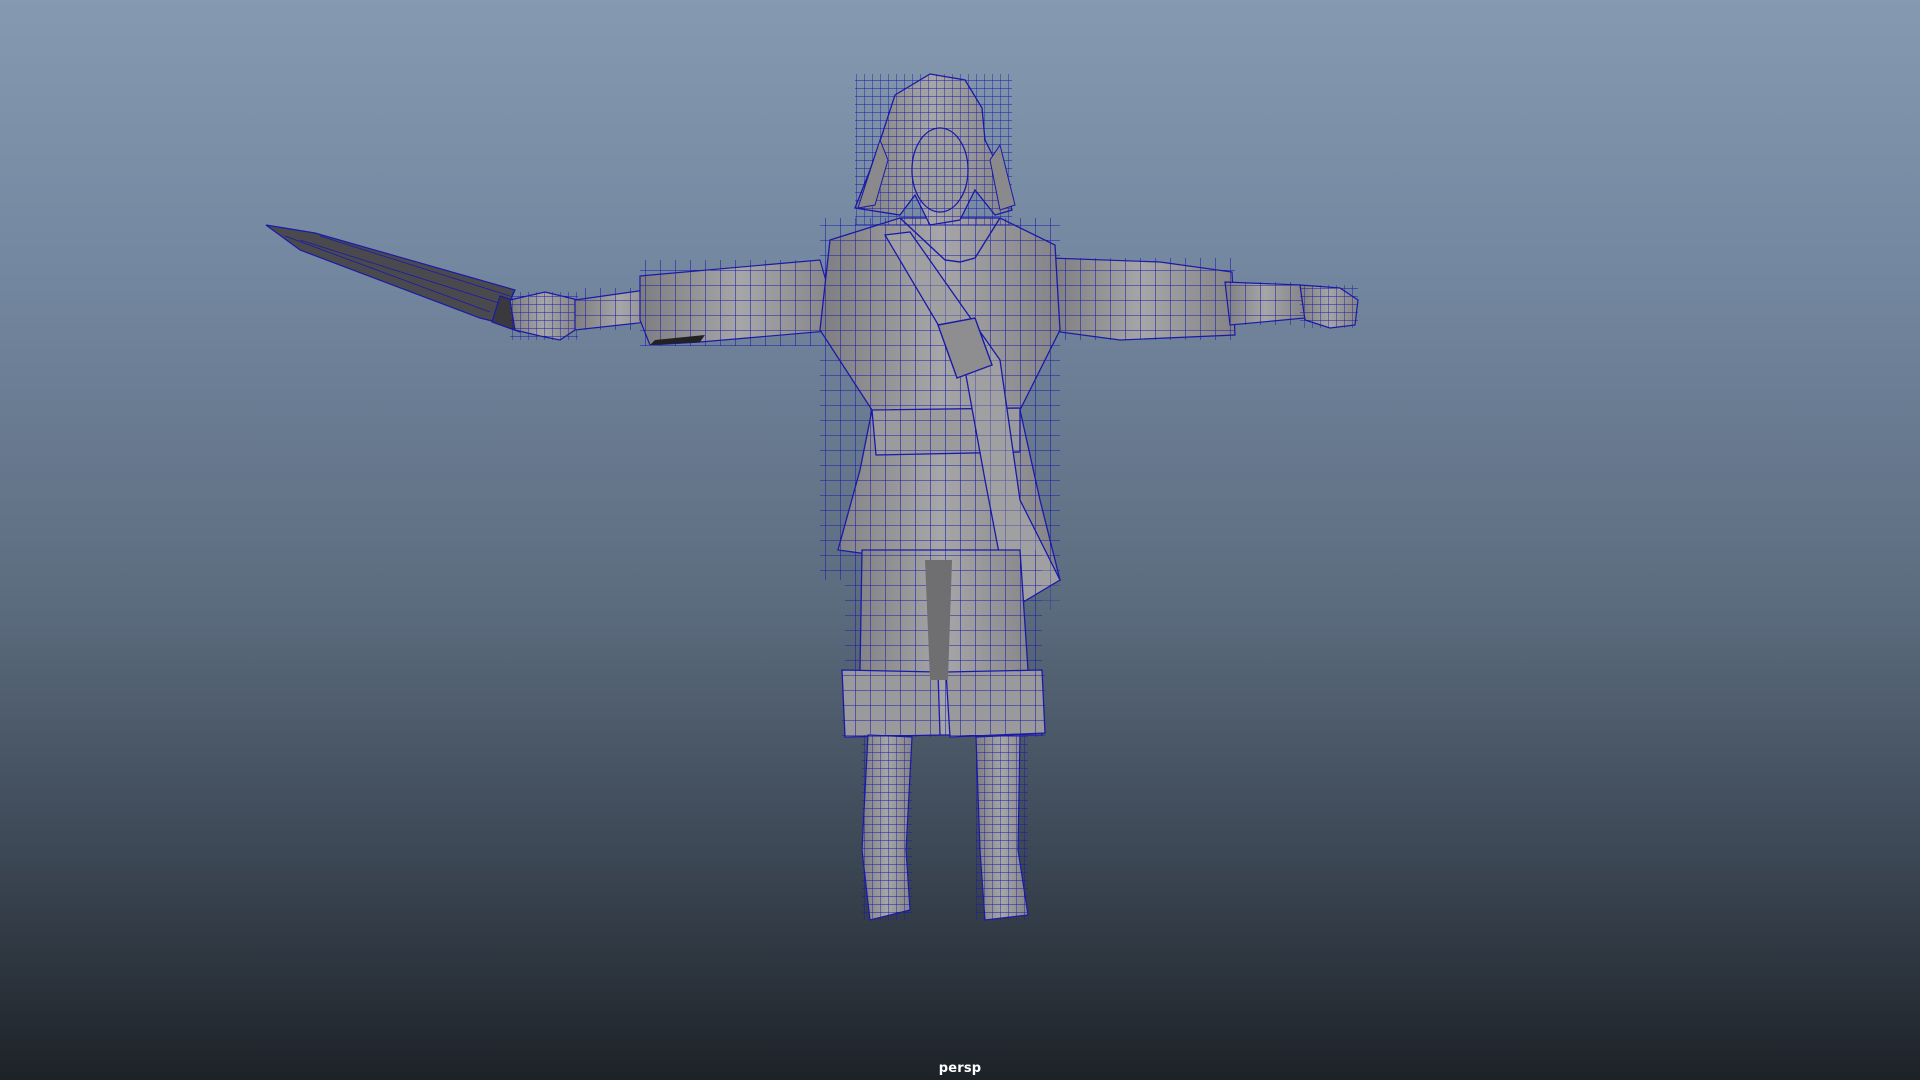 The height and width of the screenshot is (1080, 1920). Describe the element at coordinates (943, 643) in the screenshot. I see `legs-mesh` at that location.